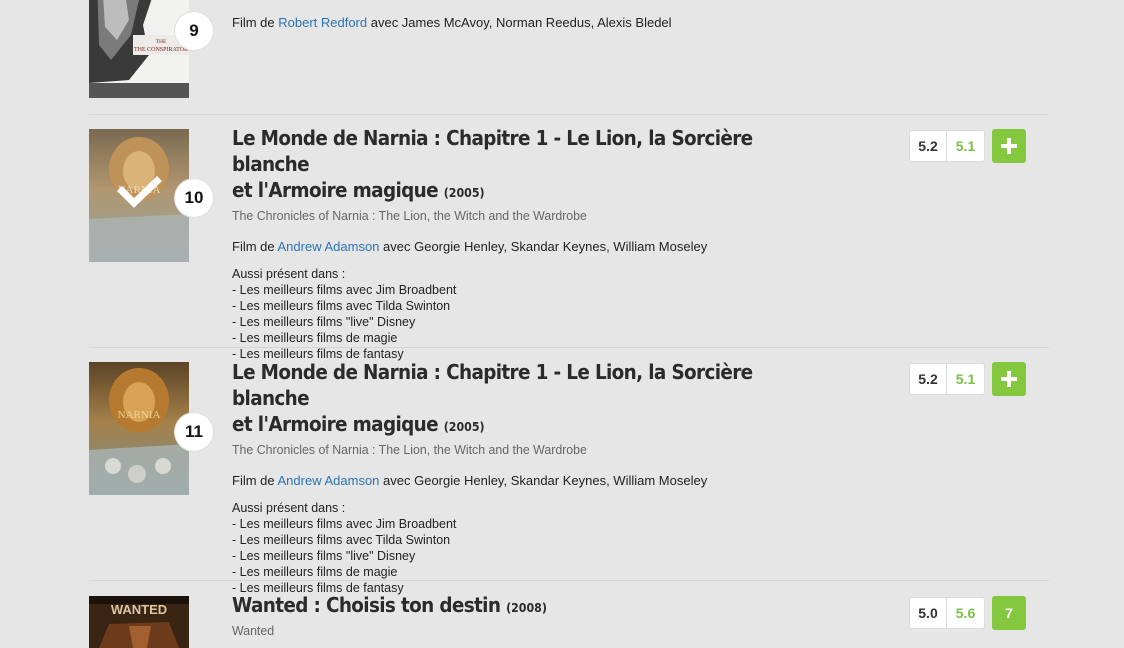  I want to click on svg-text: THE, so click(161, 42).